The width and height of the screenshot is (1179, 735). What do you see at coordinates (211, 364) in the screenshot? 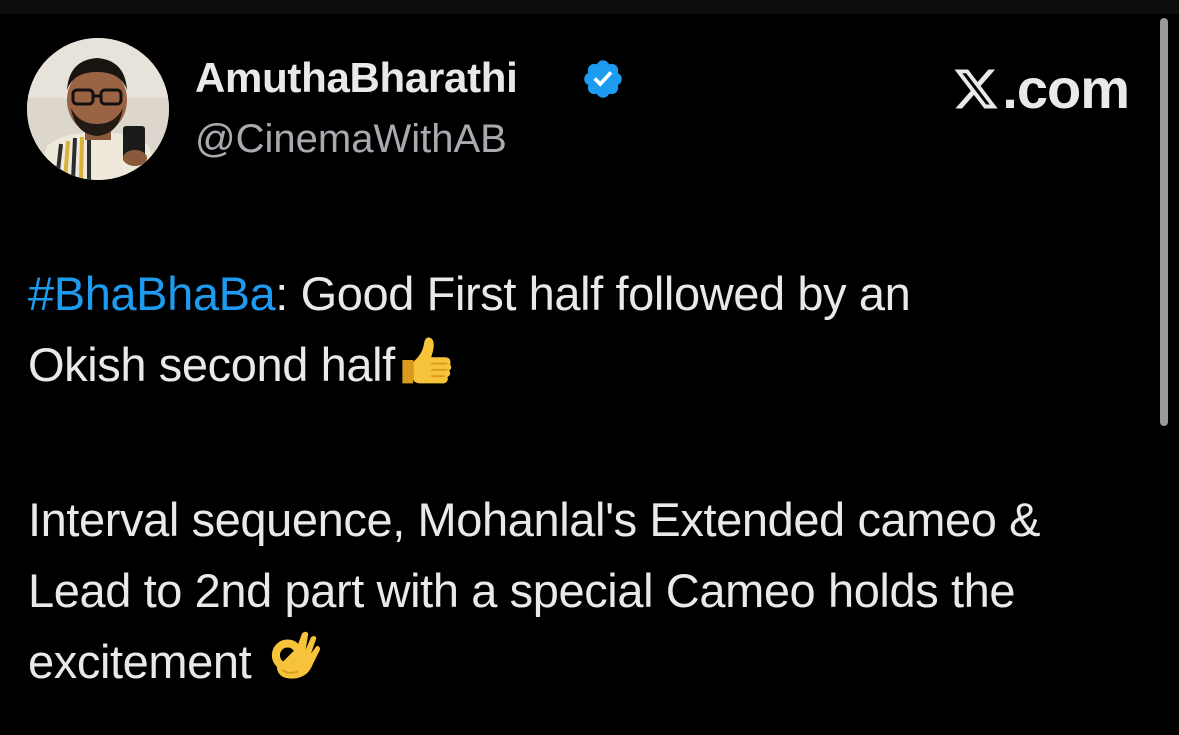
I see `tweet-line-2: Okish second half` at bounding box center [211, 364].